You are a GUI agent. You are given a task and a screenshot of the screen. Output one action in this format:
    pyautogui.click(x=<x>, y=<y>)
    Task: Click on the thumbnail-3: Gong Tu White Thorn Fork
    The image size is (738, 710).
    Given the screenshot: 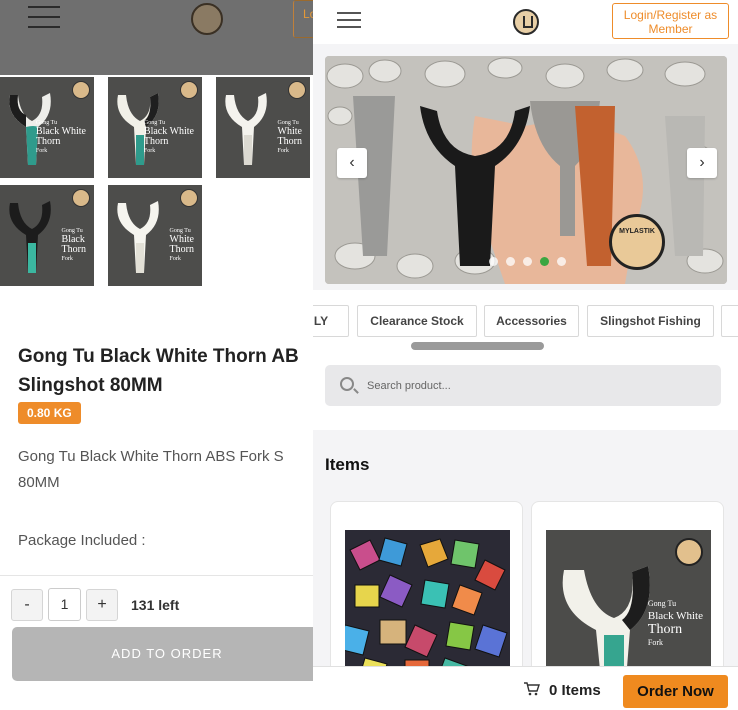 What is the action you would take?
    pyautogui.click(x=263, y=127)
    